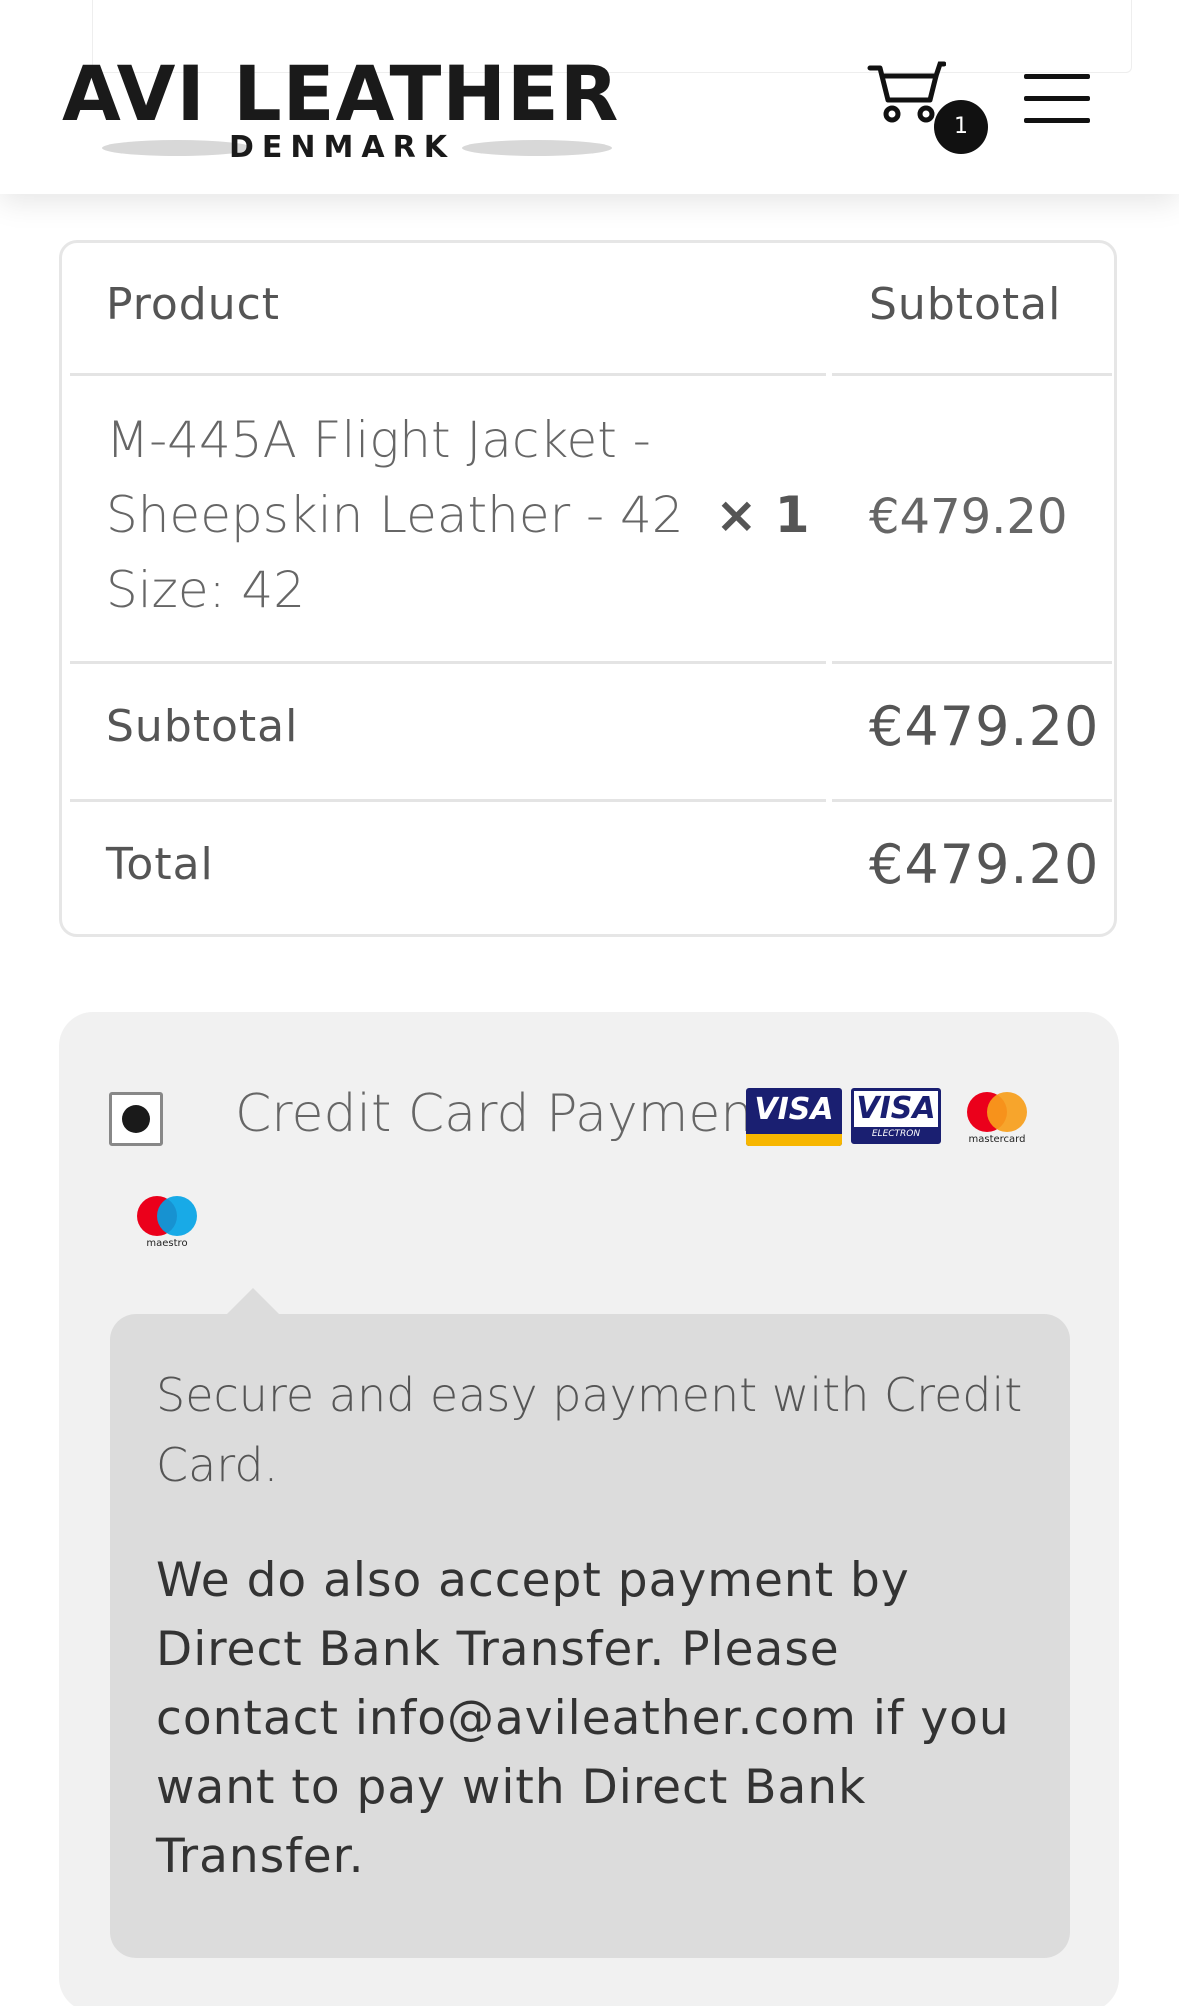 The image size is (1179, 2006). What do you see at coordinates (961, 127) in the screenshot?
I see `cart-count-badge: 1` at bounding box center [961, 127].